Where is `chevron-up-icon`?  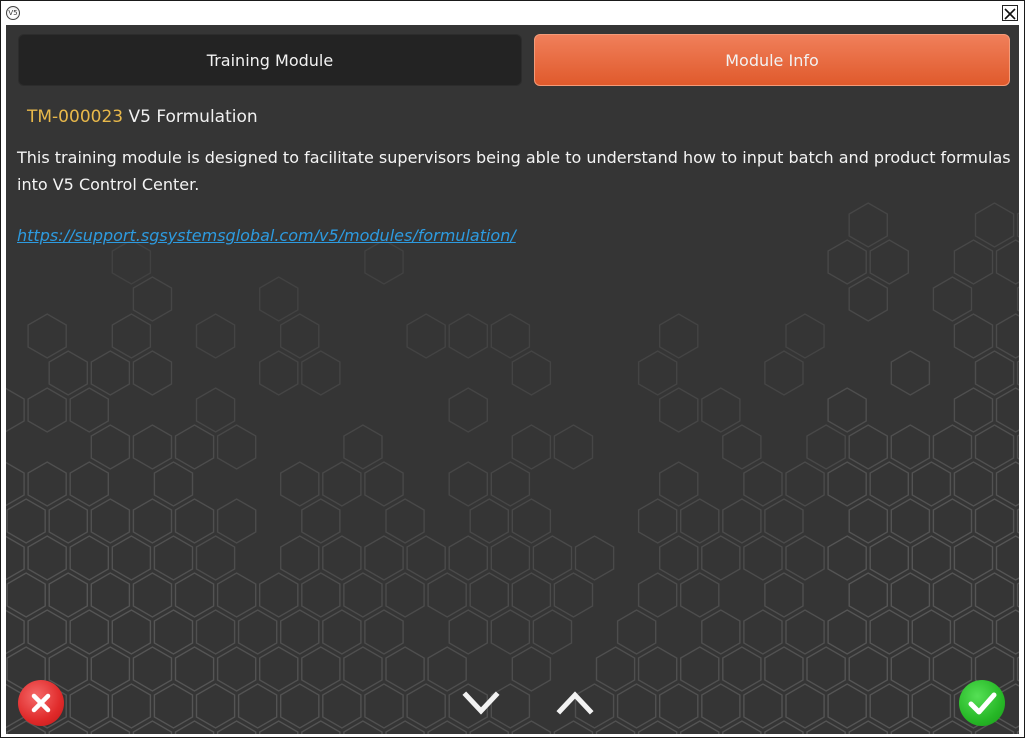 chevron-up-icon is located at coordinates (575, 703).